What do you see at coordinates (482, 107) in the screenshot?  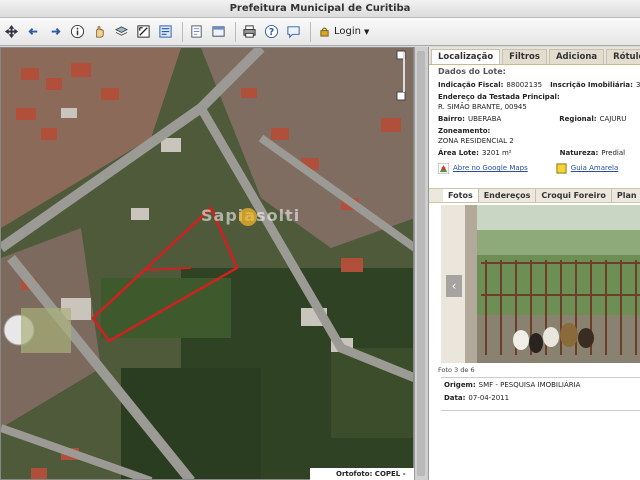 I see `endereco-value: R. SIMÃO BRANTE, 00945` at bounding box center [482, 107].